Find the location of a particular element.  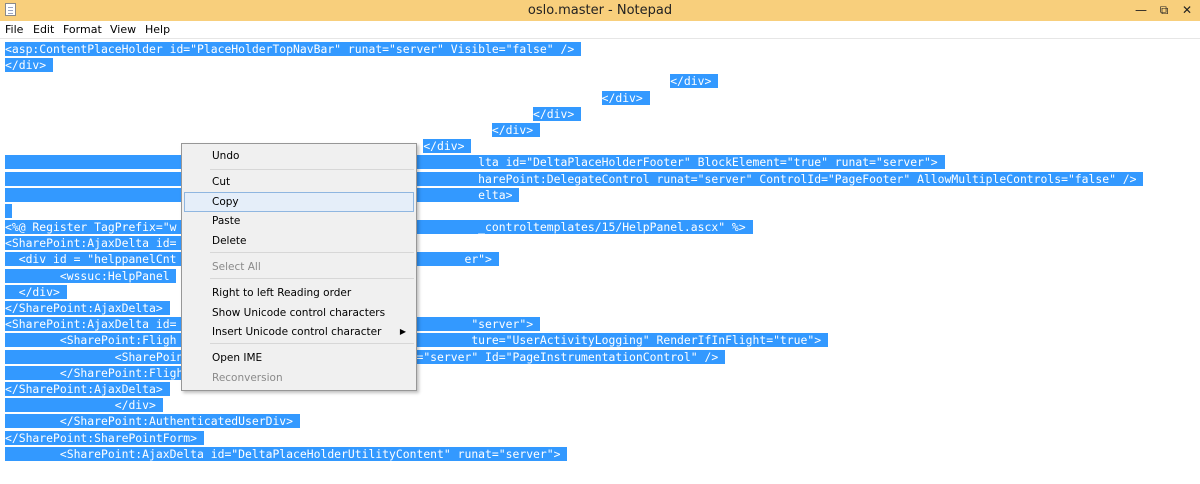

menu-item-select-all: Select All is located at coordinates (299, 267).